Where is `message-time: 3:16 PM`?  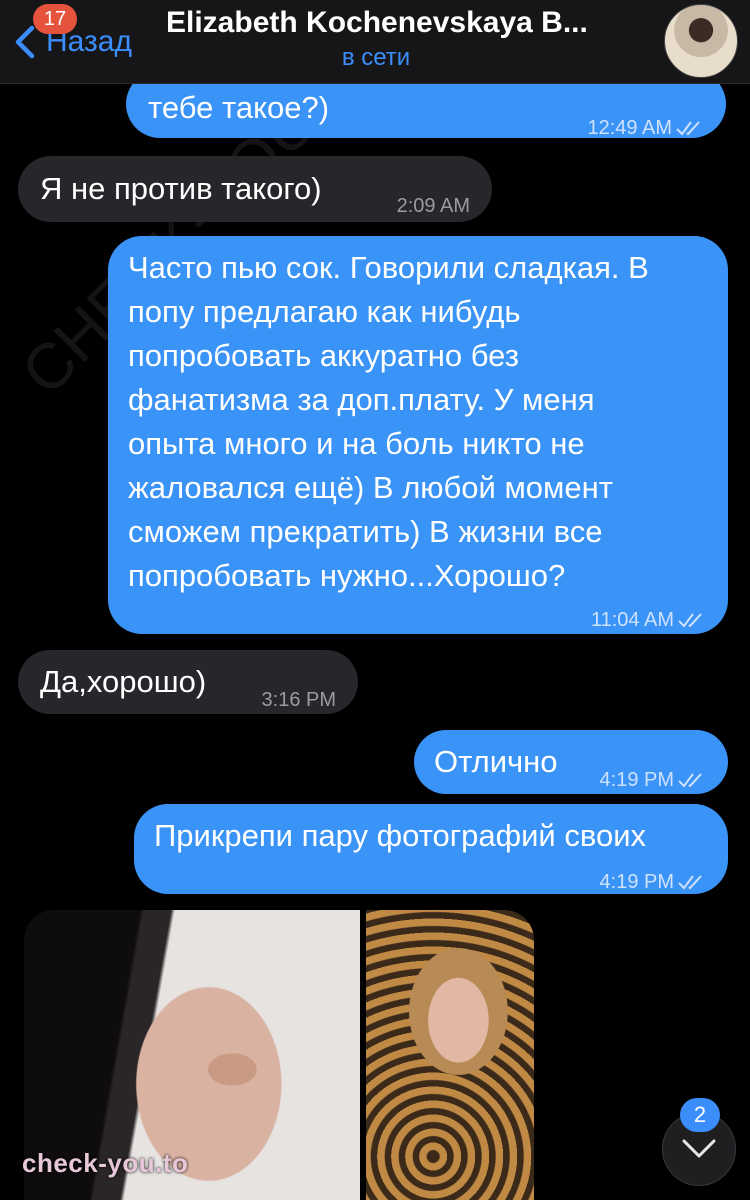
message-time: 3:16 PM is located at coordinates (298, 700).